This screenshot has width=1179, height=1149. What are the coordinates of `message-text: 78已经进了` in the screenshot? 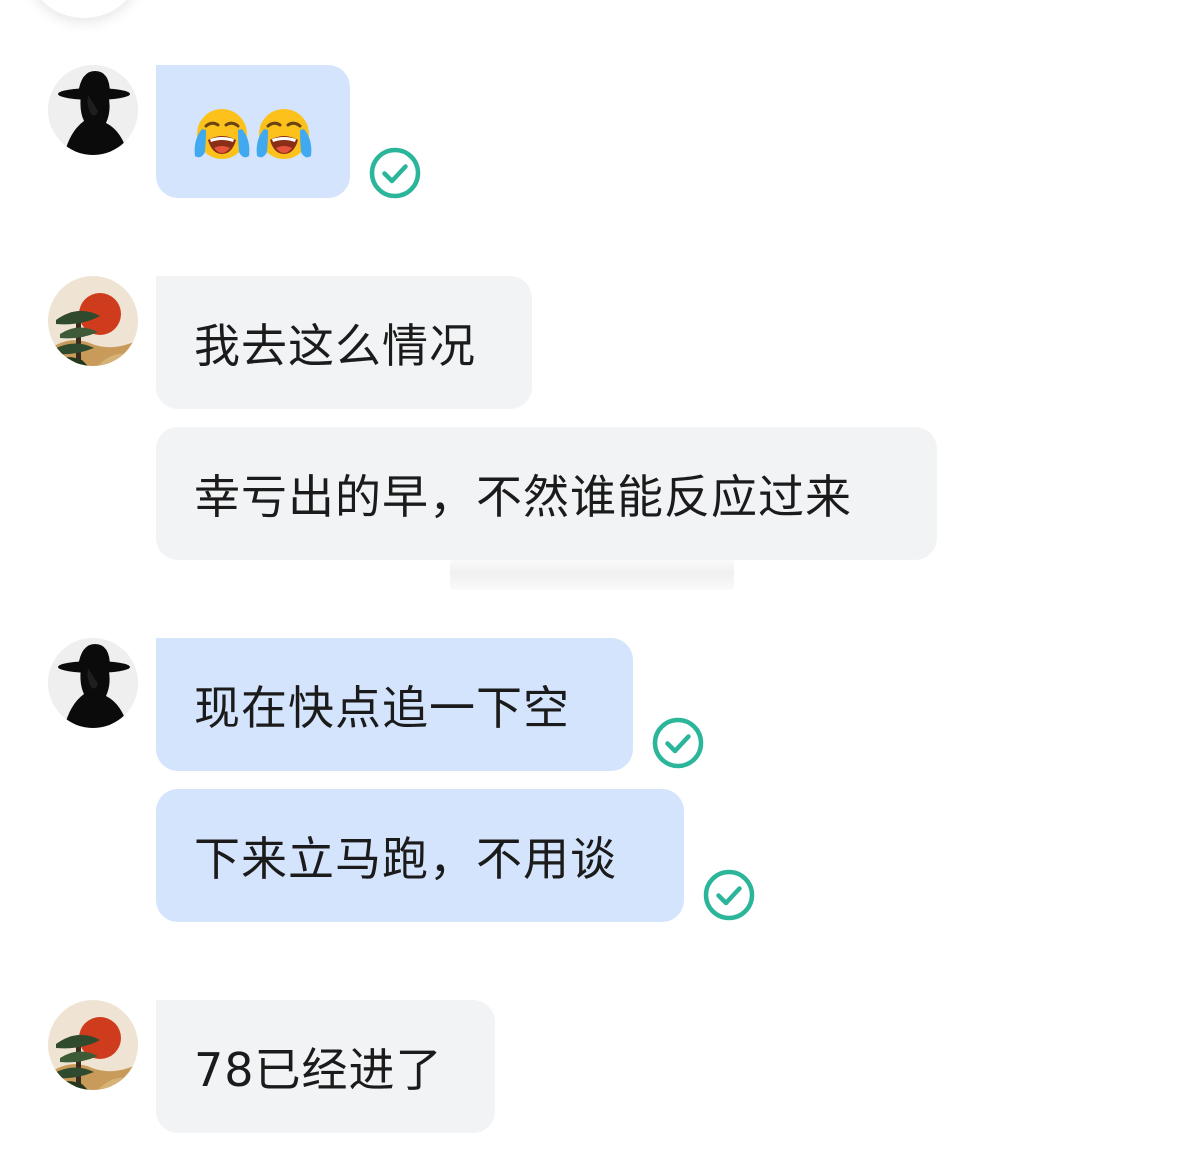 It's located at (318, 1069).